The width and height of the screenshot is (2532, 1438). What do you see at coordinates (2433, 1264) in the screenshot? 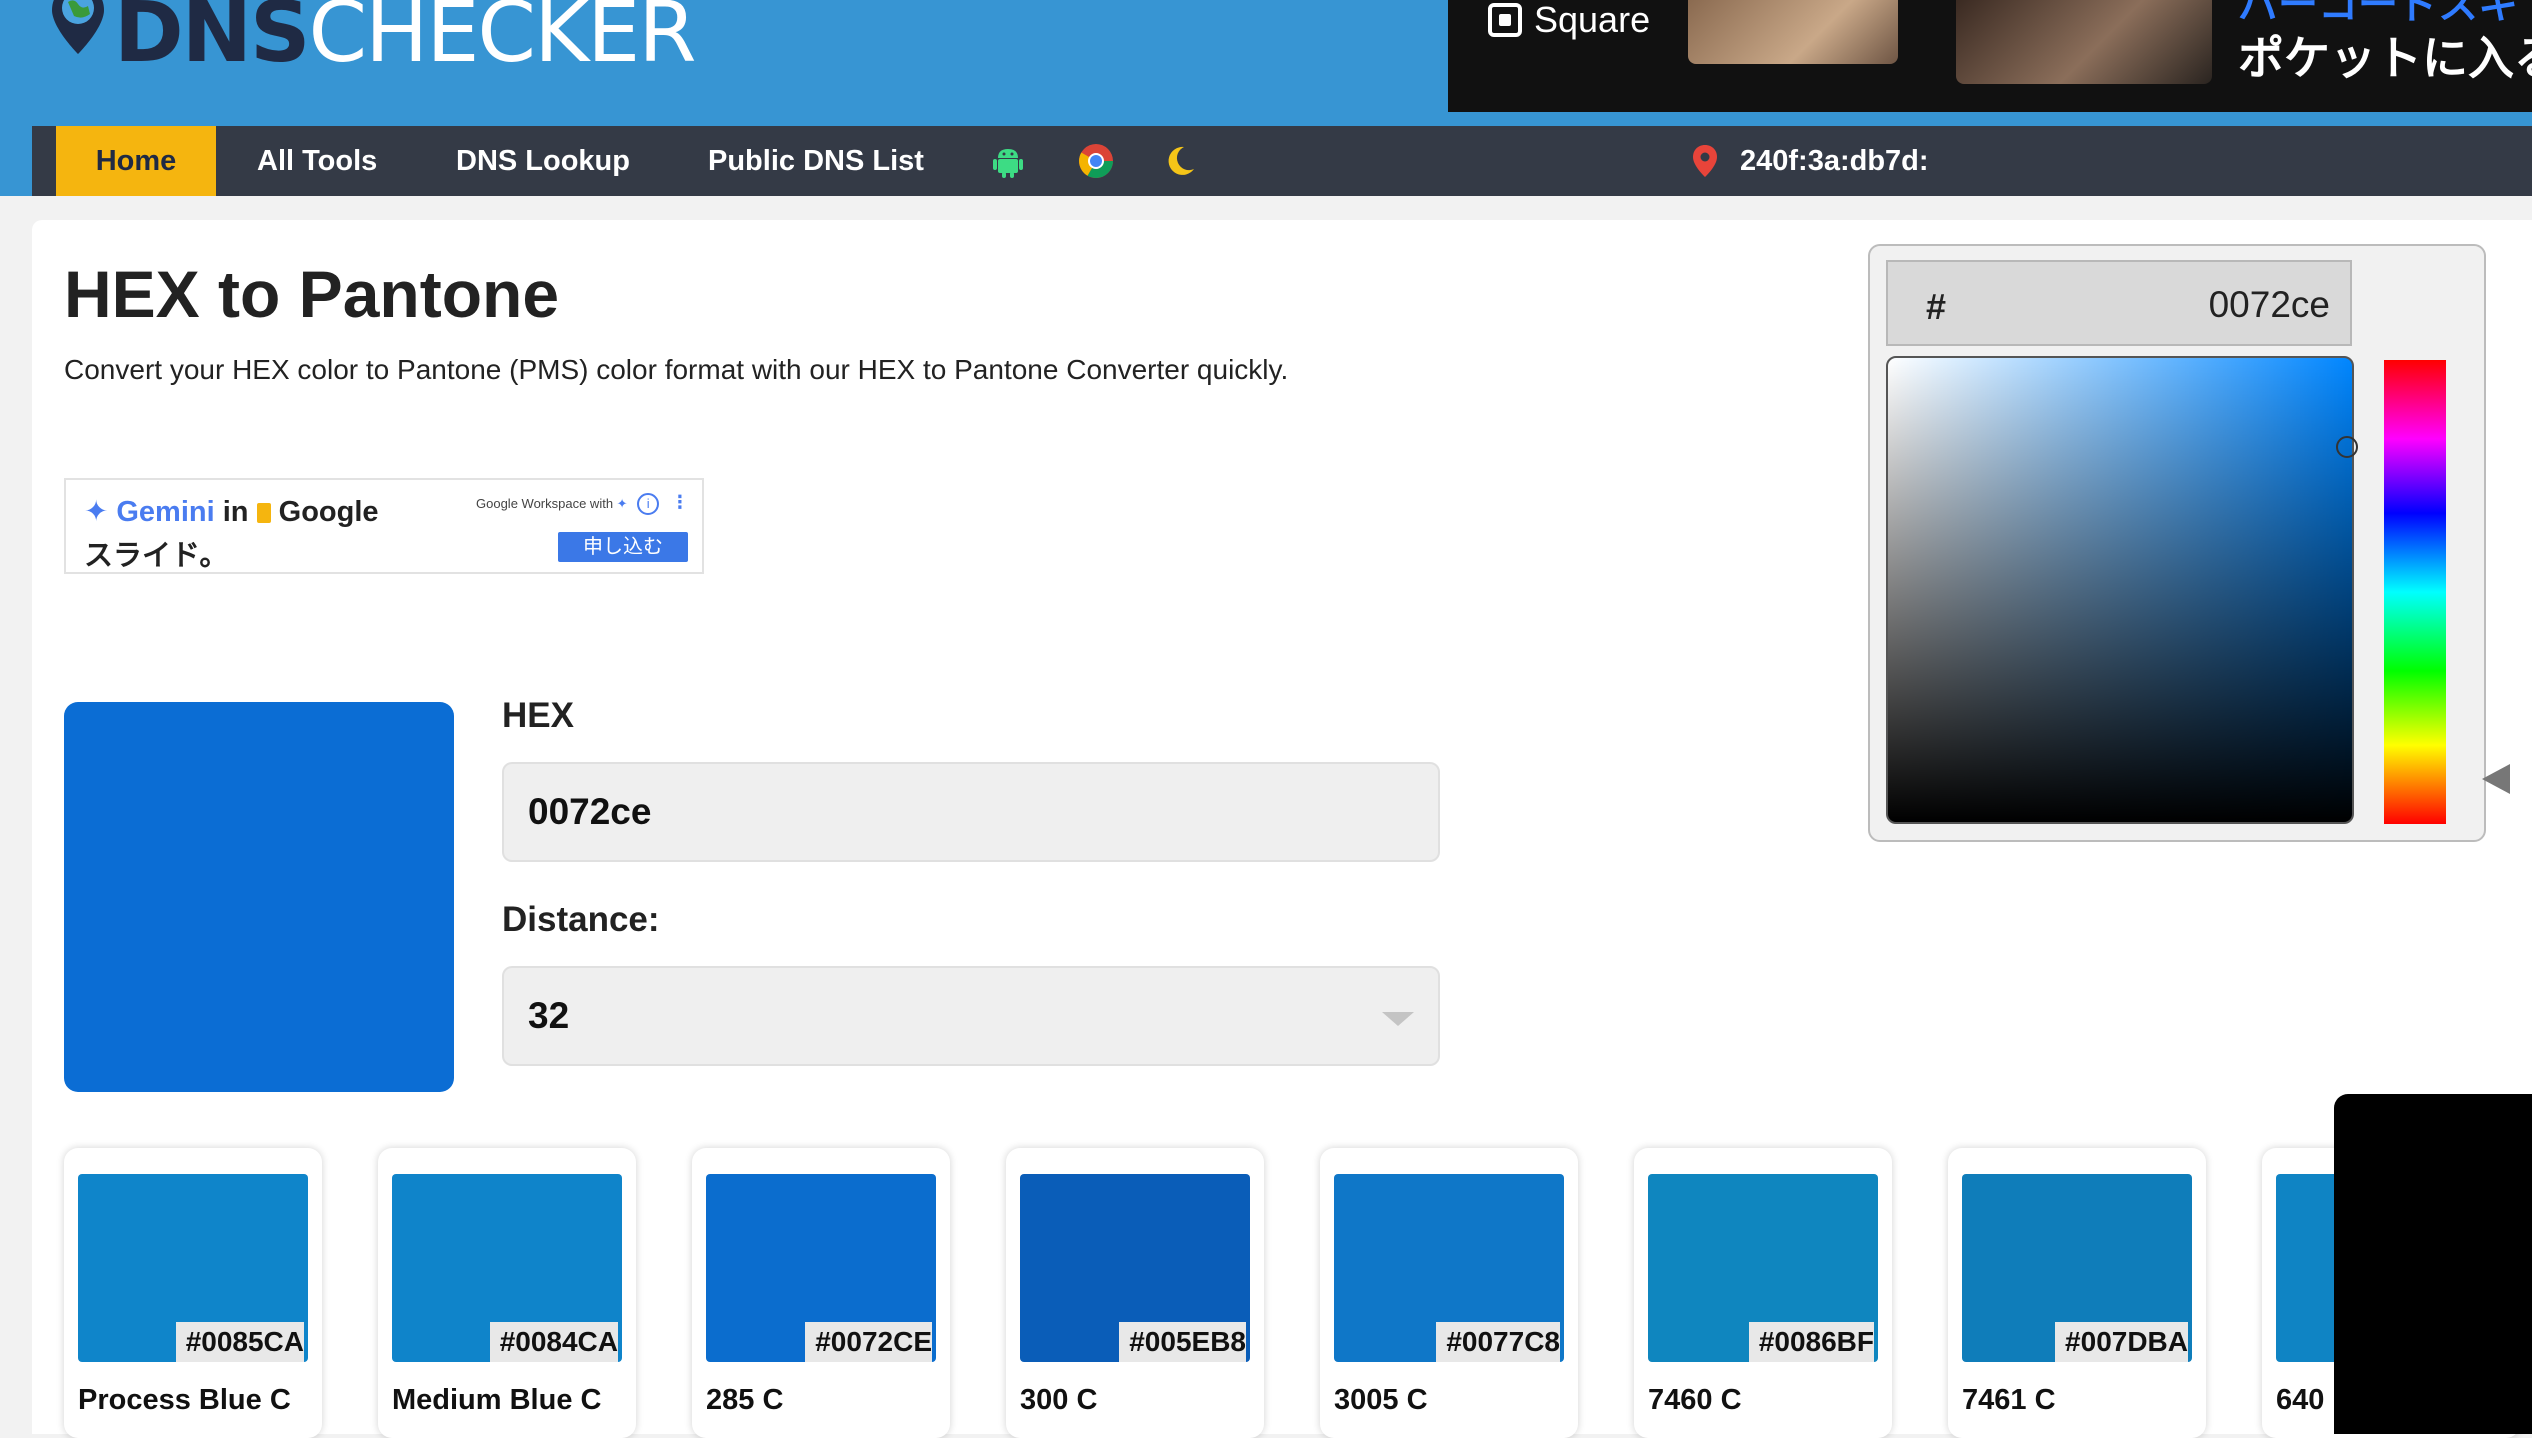
I see `overlay-black-panel` at bounding box center [2433, 1264].